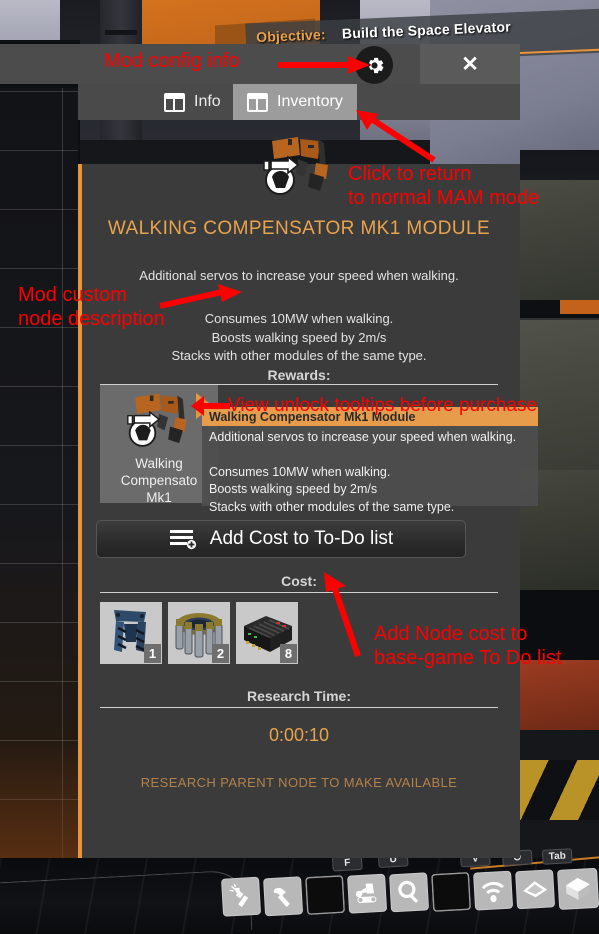 This screenshot has width=599, height=934. Describe the element at coordinates (288, 653) in the screenshot. I see `cost-item-qty: 8` at that location.